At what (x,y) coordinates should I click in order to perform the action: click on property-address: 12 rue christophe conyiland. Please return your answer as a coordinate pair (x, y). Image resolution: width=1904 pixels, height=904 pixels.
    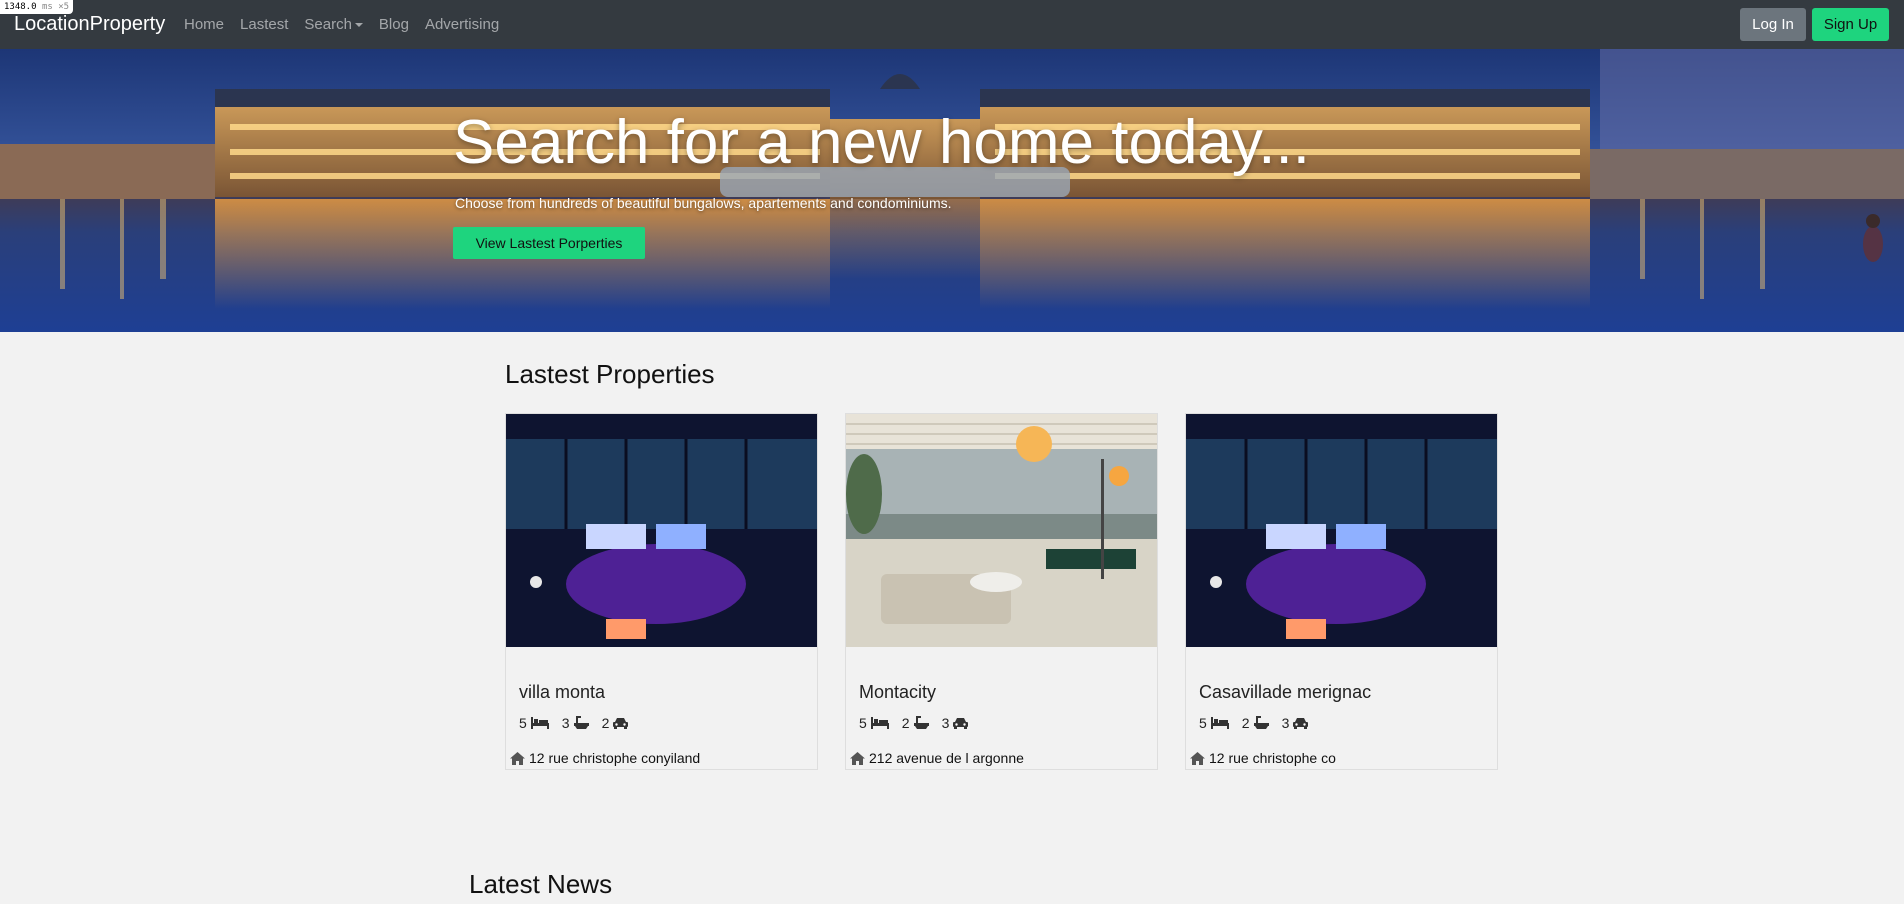
    Looking at the image, I should click on (605, 758).